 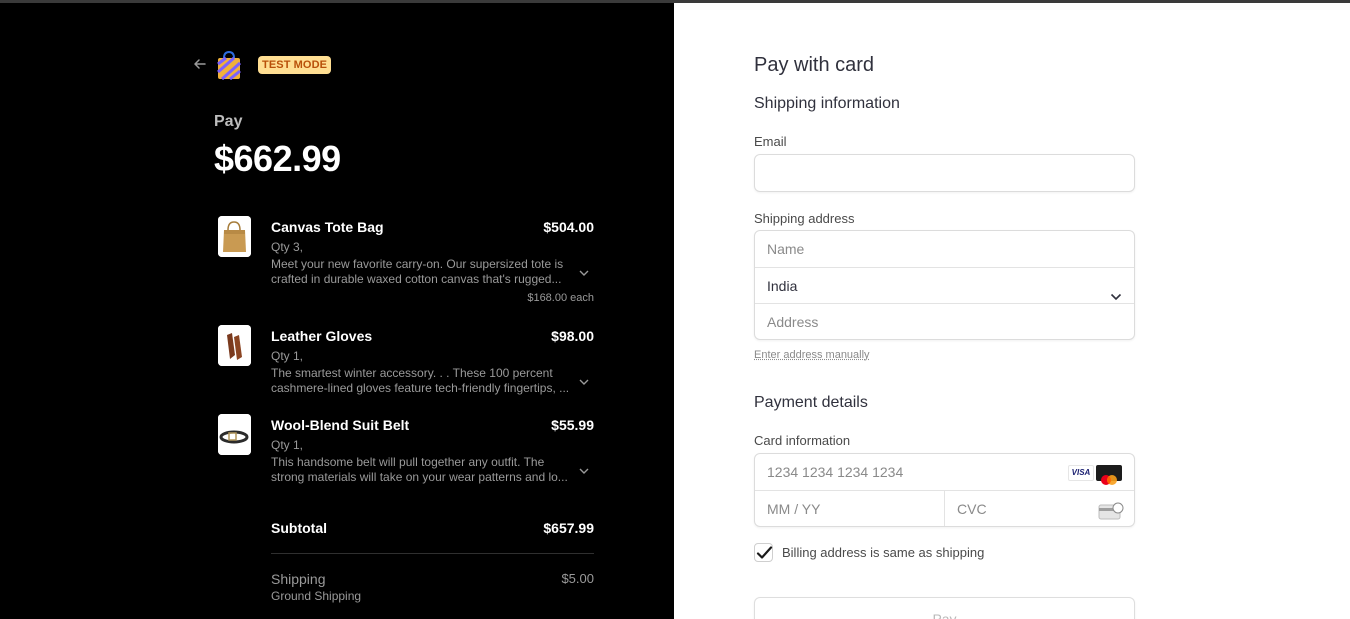 I want to click on email-field, so click(x=944, y=173).